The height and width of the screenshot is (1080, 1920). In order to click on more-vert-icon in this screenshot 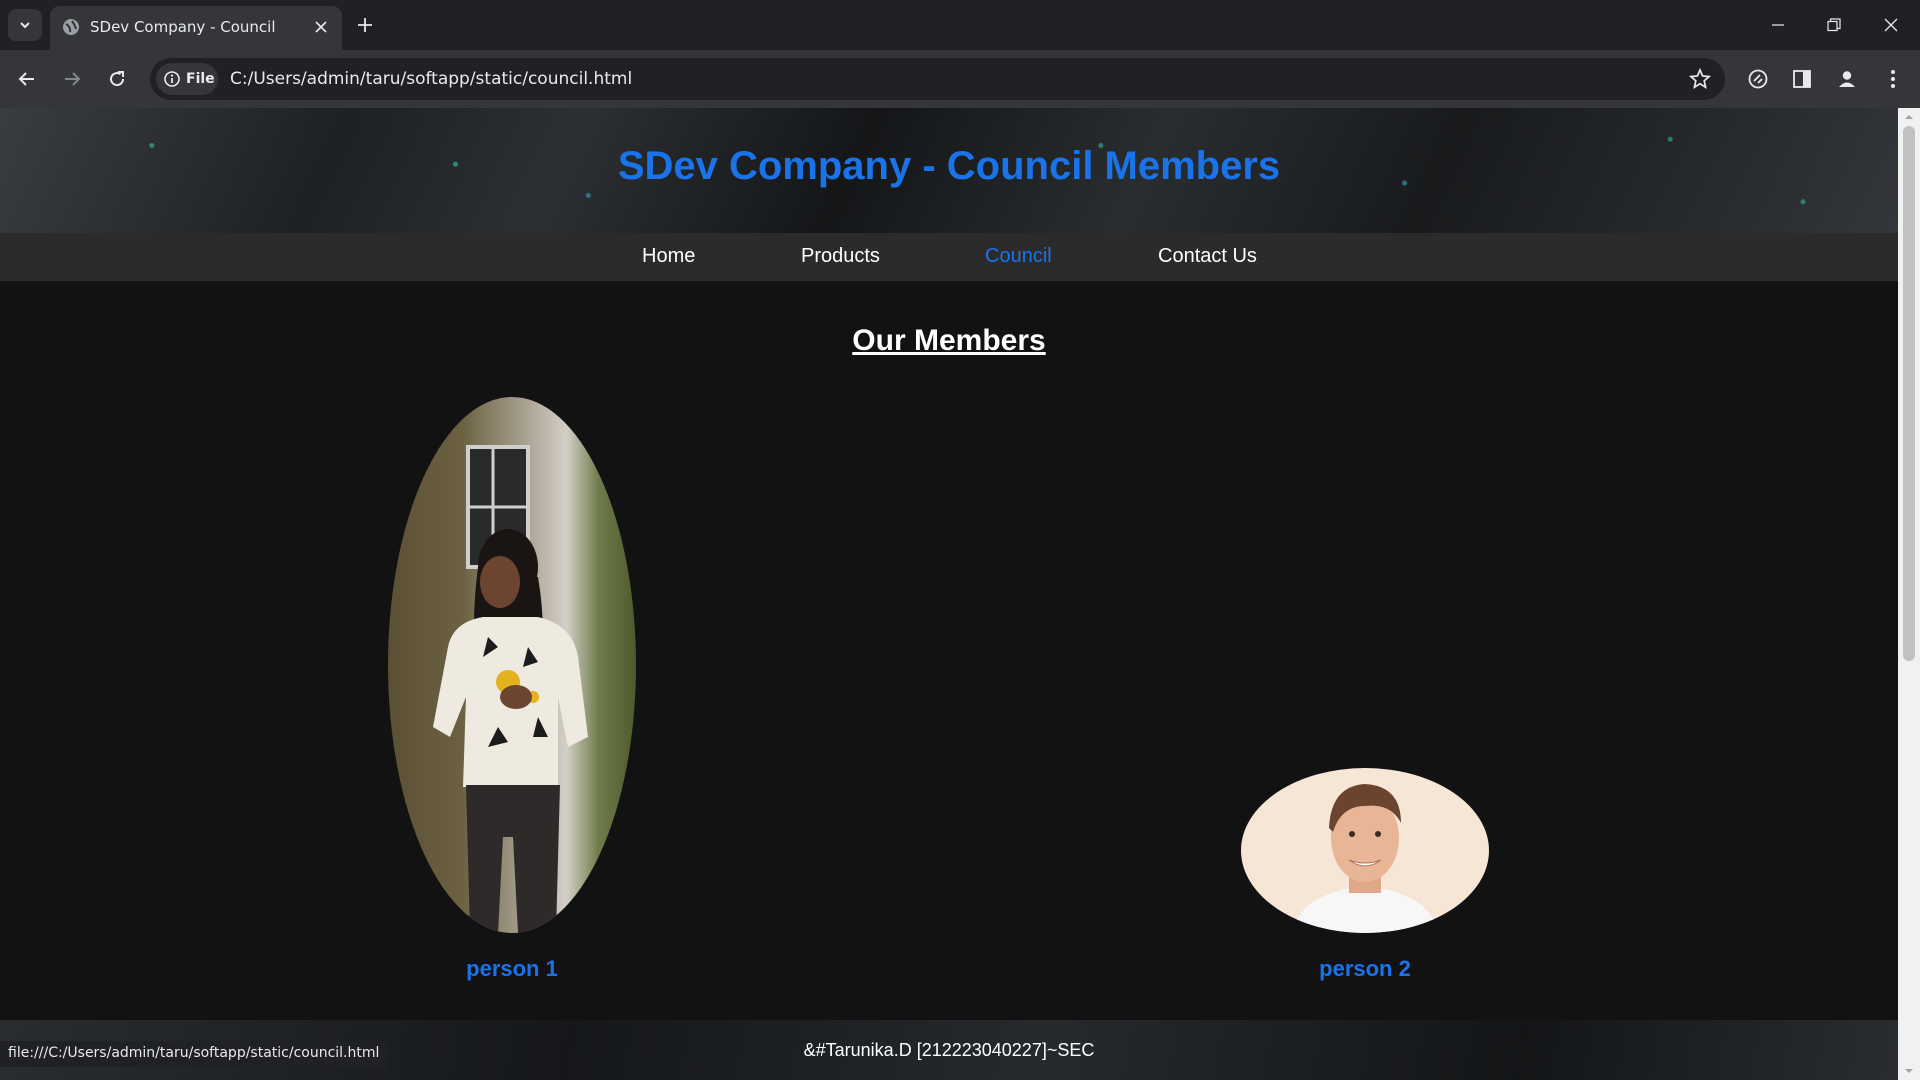, I will do `click(1893, 79)`.